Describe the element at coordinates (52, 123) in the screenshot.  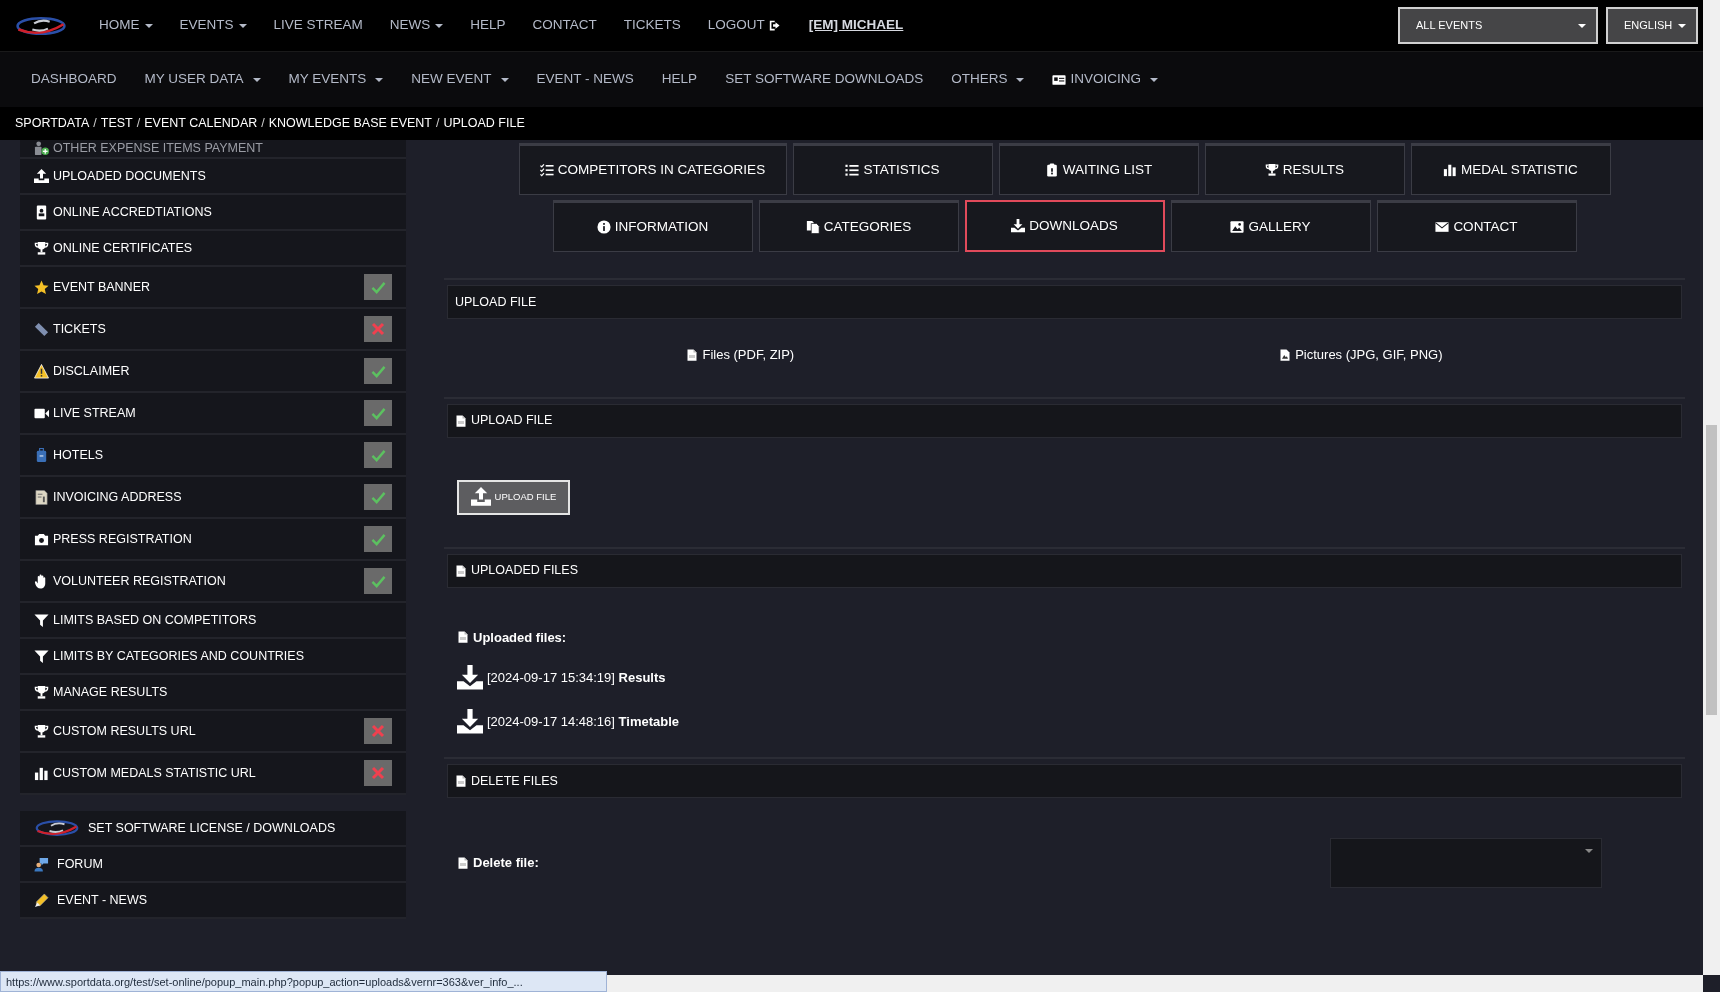
I see `breadcrumb-link: SPORTDATA` at that location.